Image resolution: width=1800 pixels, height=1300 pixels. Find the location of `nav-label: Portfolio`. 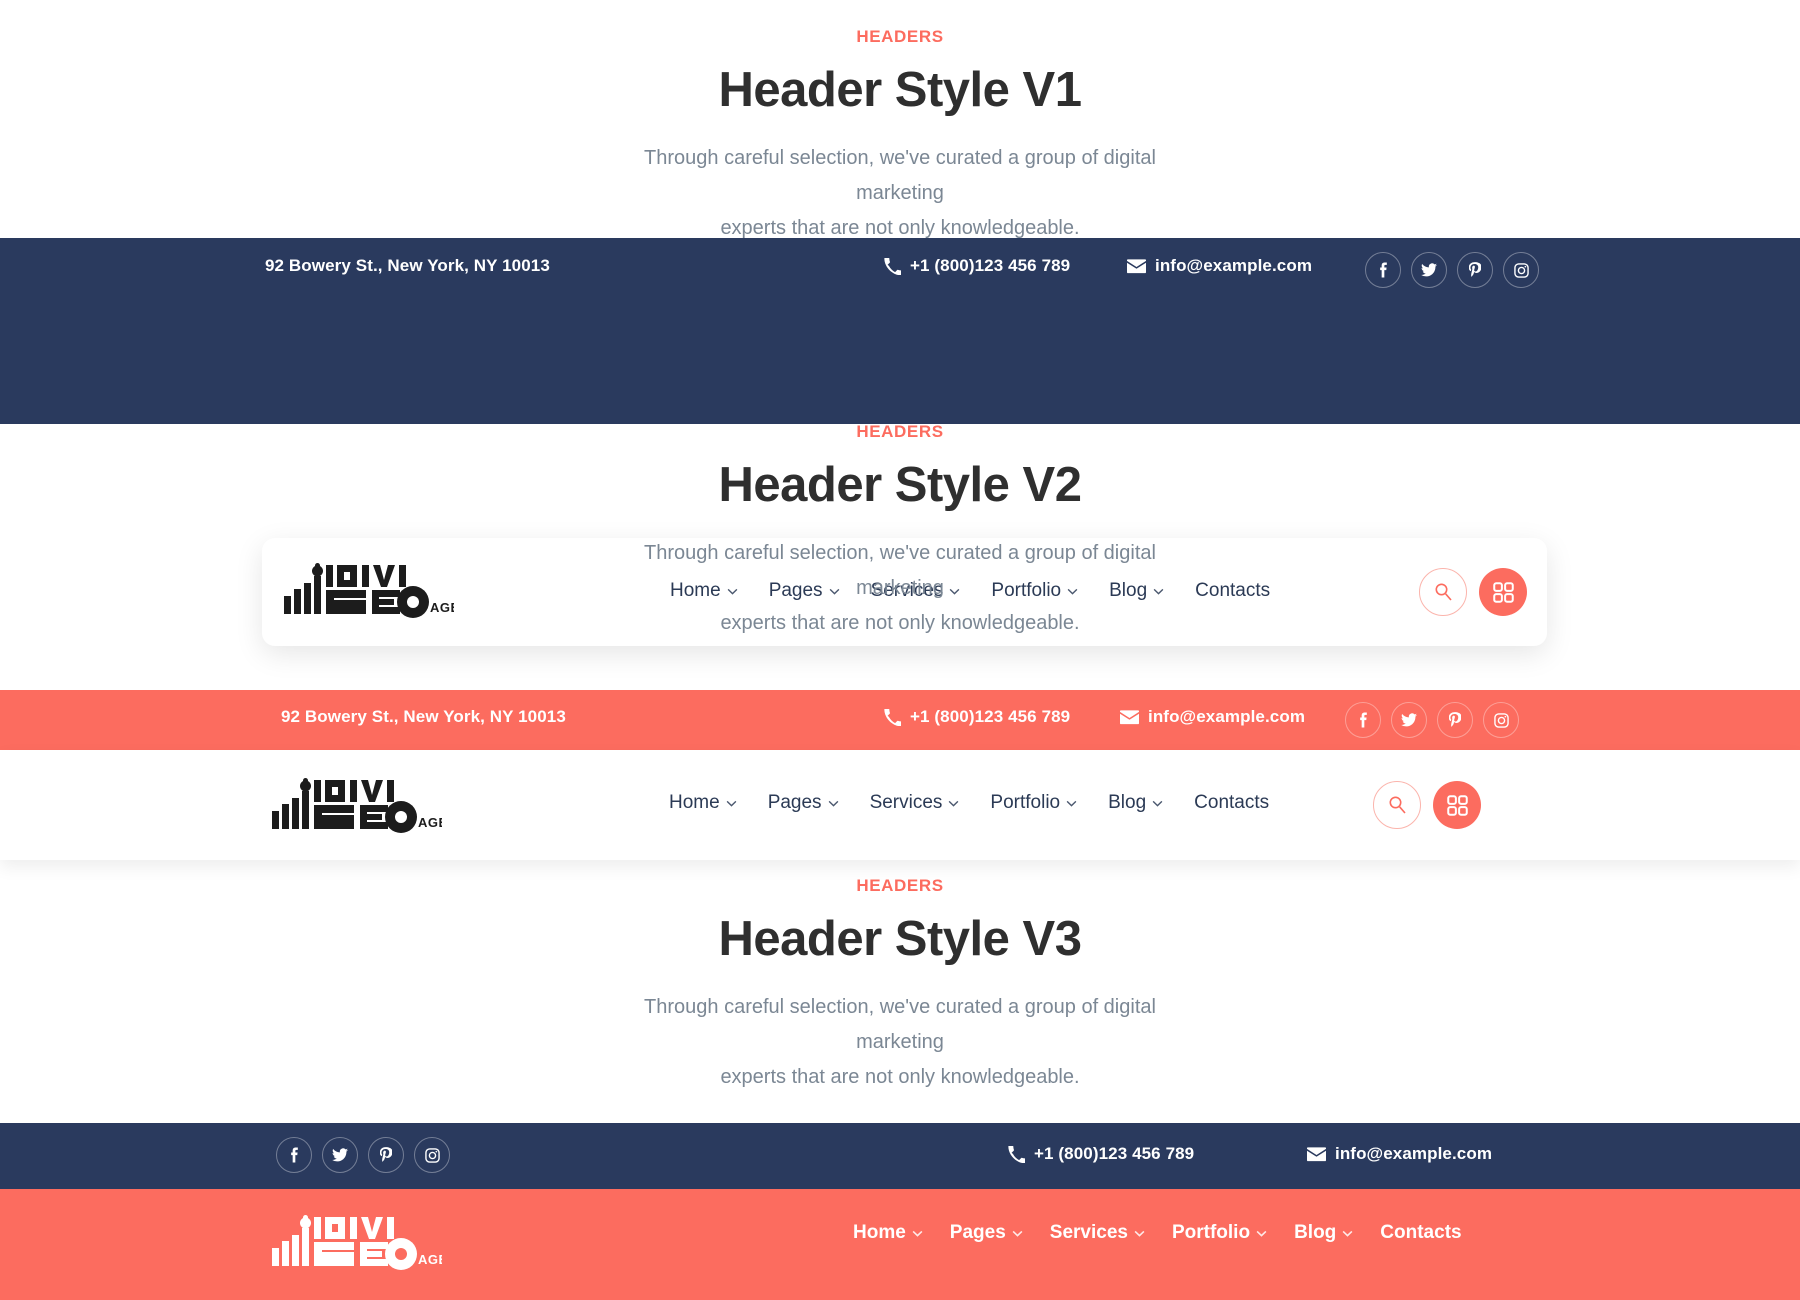

nav-label: Portfolio is located at coordinates (1025, 802).